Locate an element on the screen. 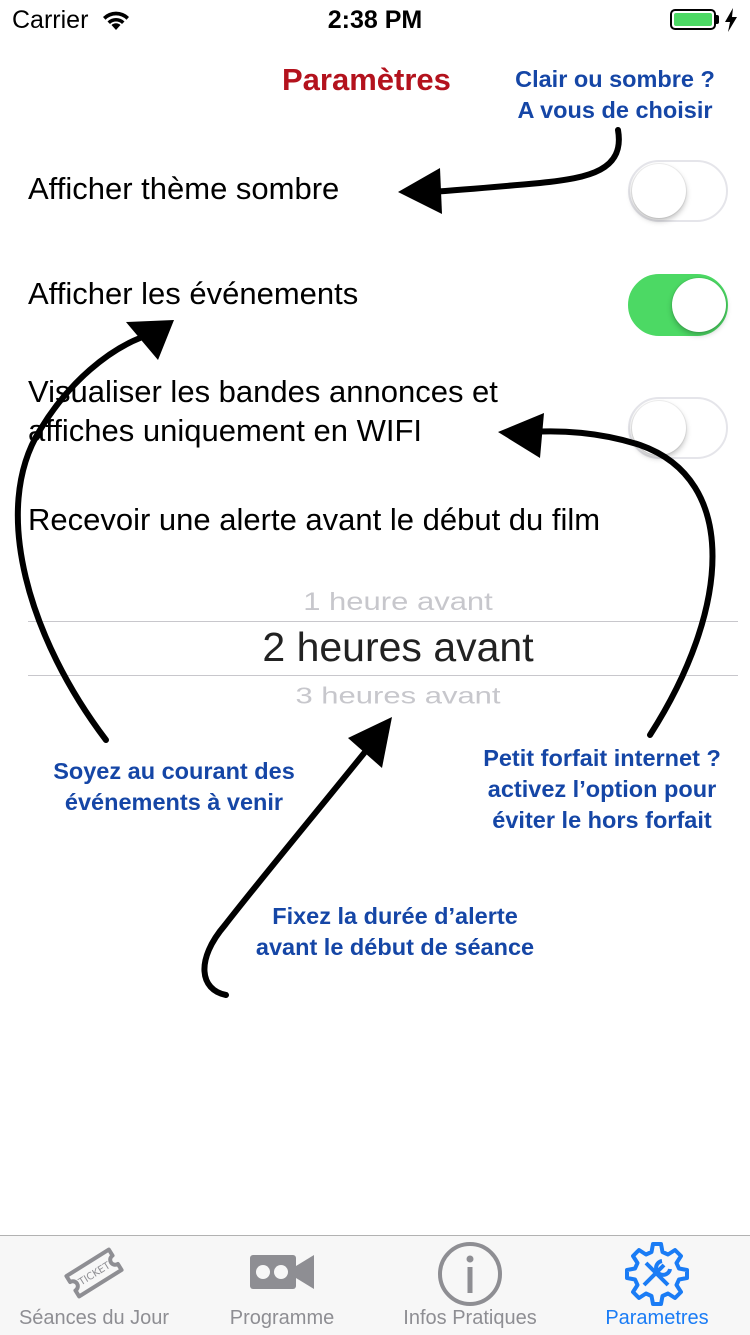 The width and height of the screenshot is (750, 1335). annotation-line: activez l’option pour is located at coordinates (602, 789).